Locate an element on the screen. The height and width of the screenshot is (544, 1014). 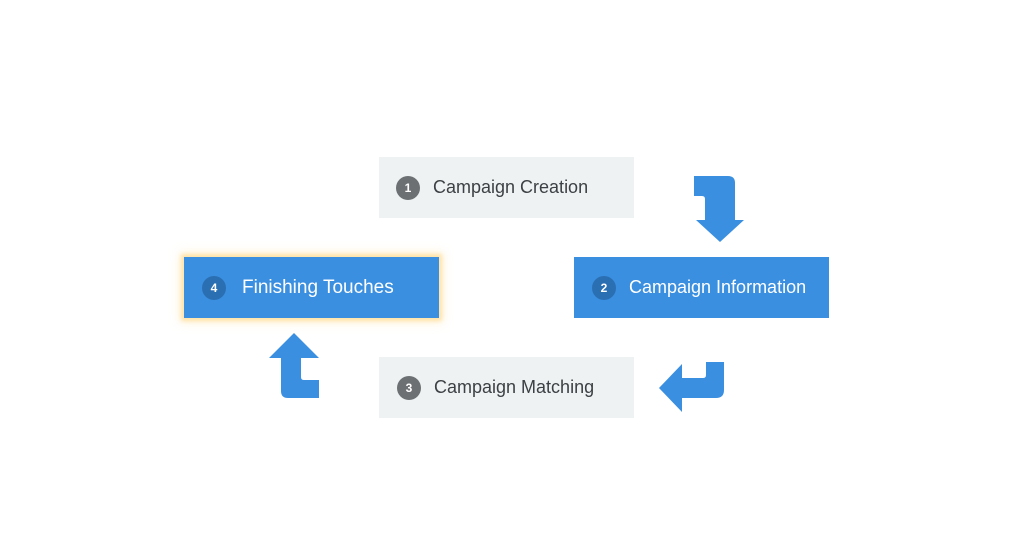
step-number-badge: 1 is located at coordinates (408, 187).